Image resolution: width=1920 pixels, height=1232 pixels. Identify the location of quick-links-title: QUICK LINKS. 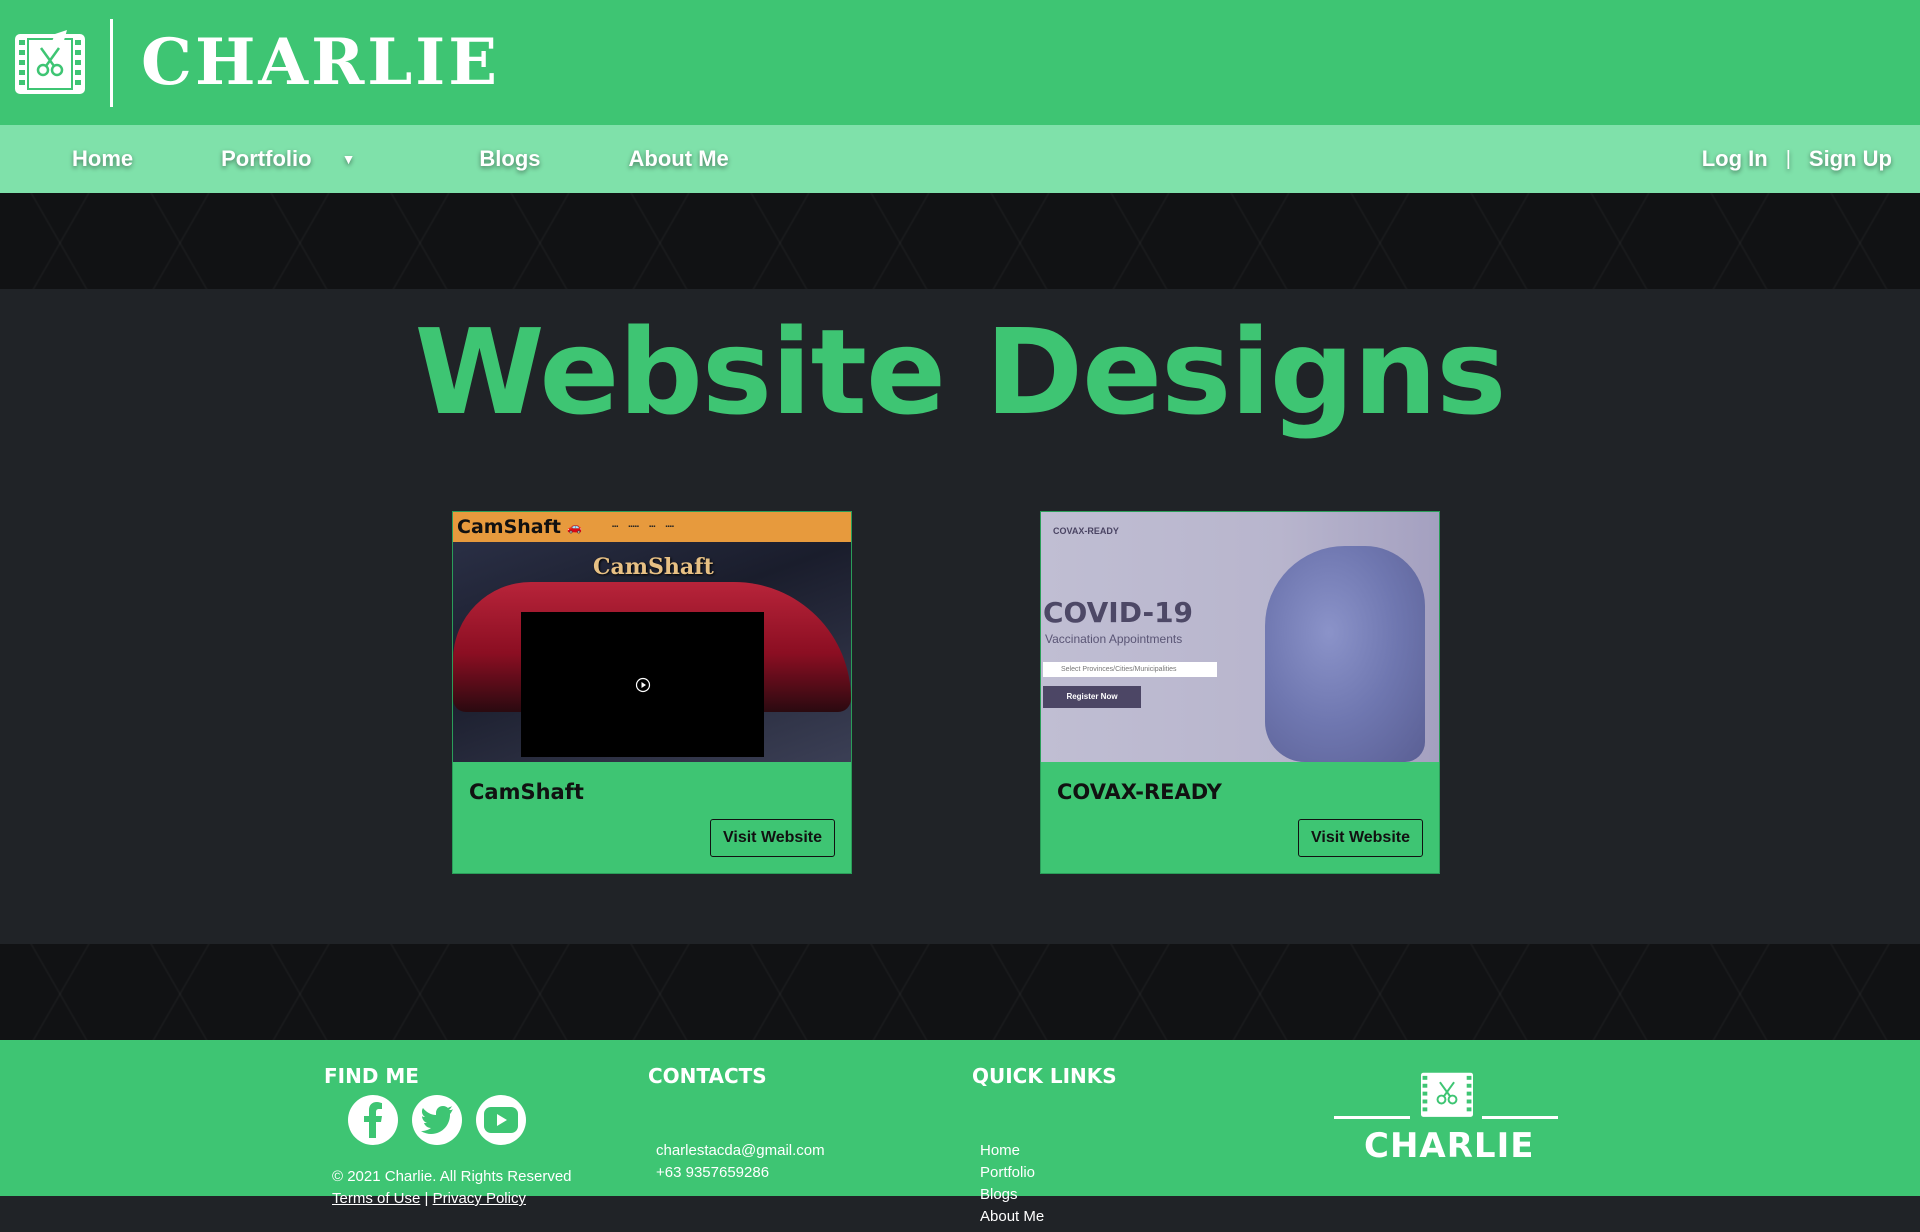
(1044, 1076).